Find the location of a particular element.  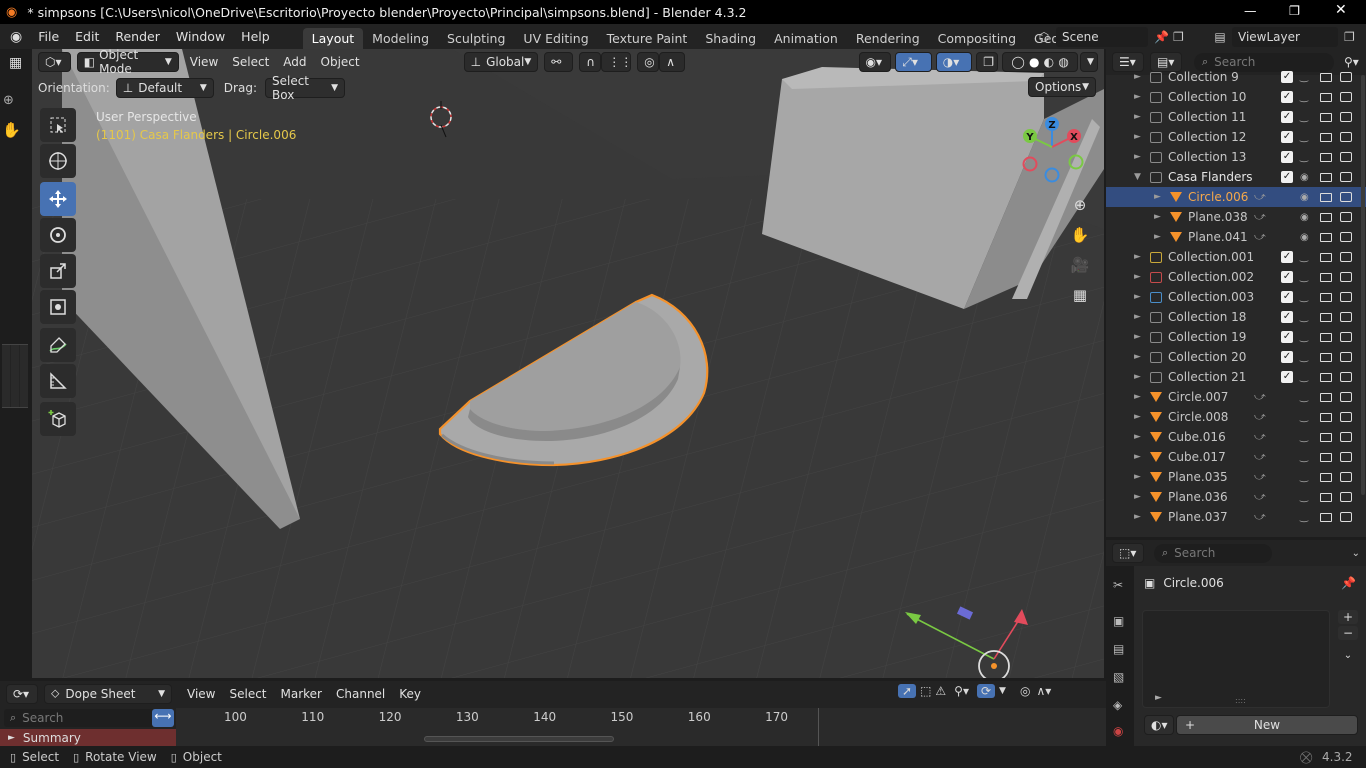

auto-key-icon: ⟳ is located at coordinates (986, 691).